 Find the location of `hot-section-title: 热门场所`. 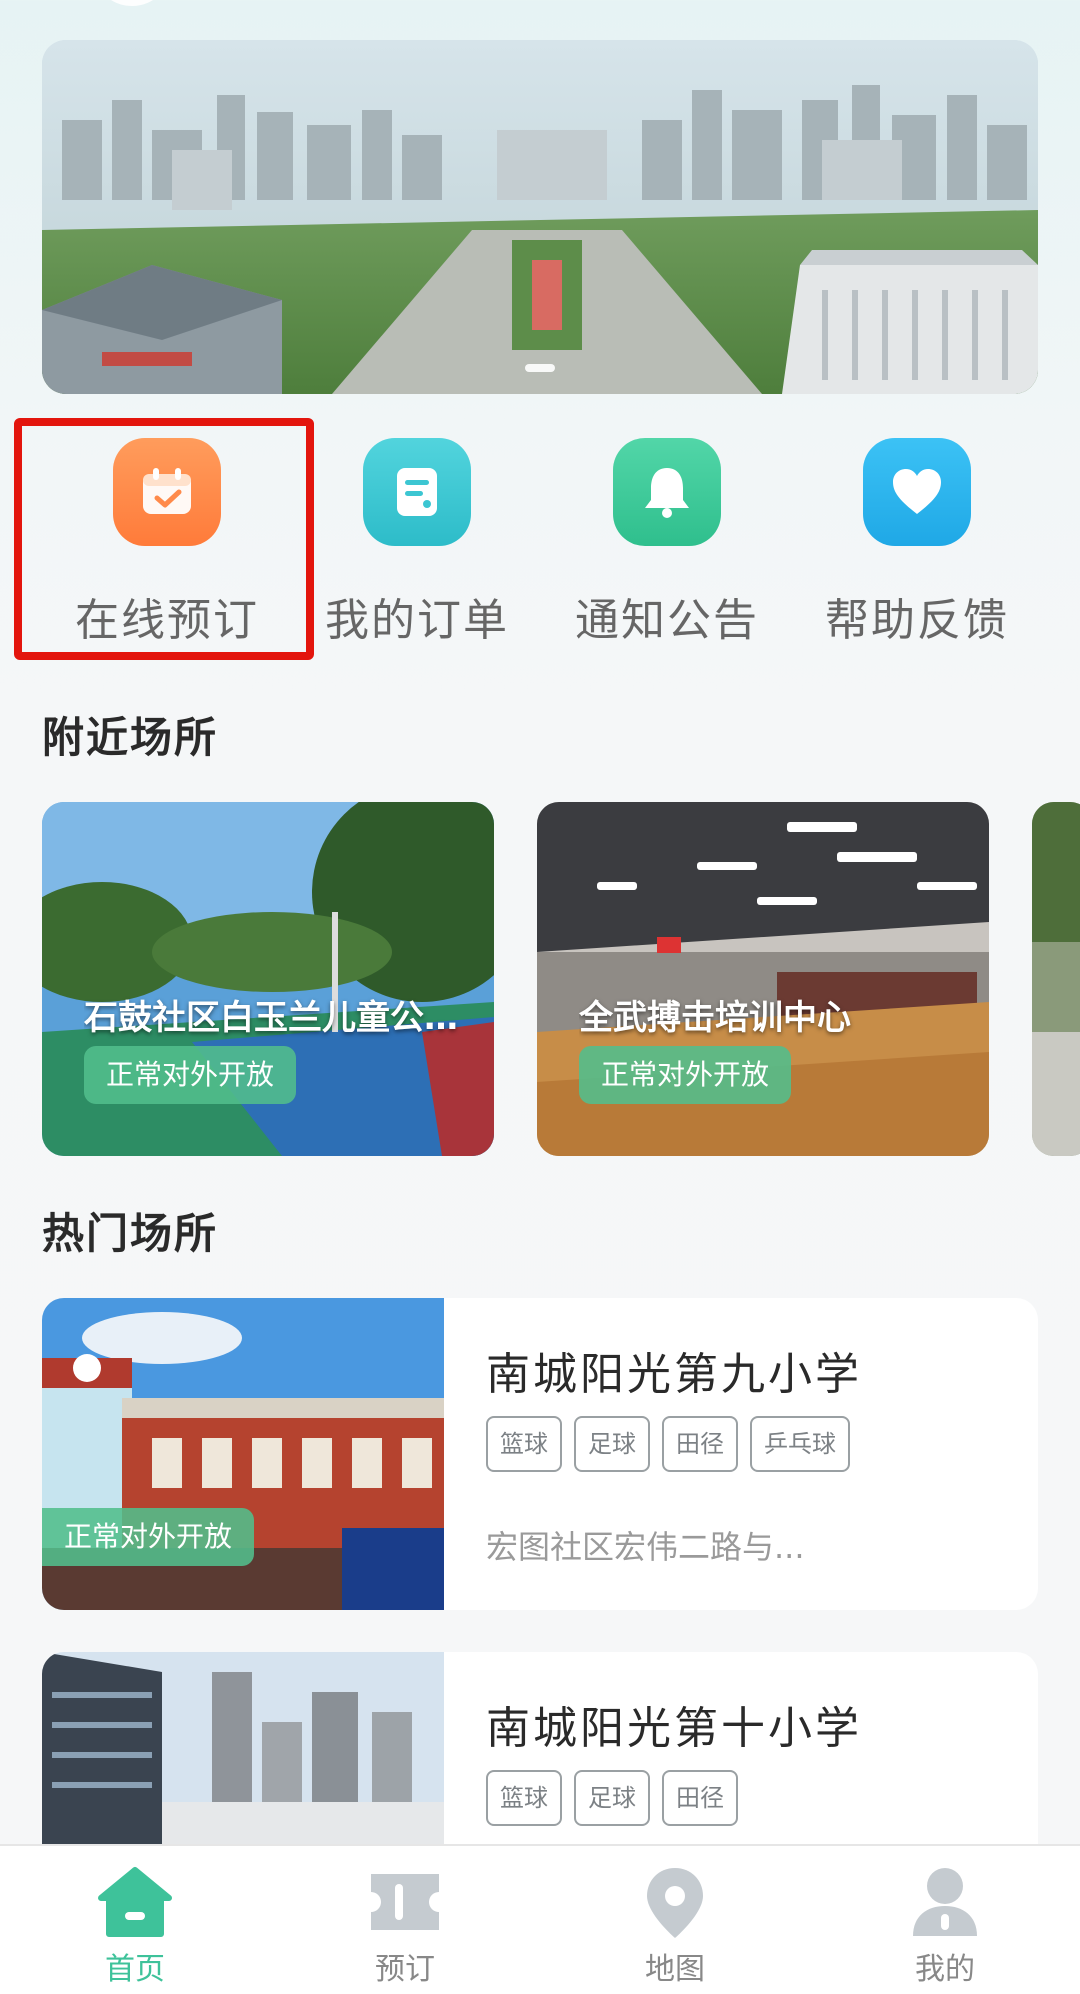

hot-section-title: 热门场所 is located at coordinates (130, 1233).